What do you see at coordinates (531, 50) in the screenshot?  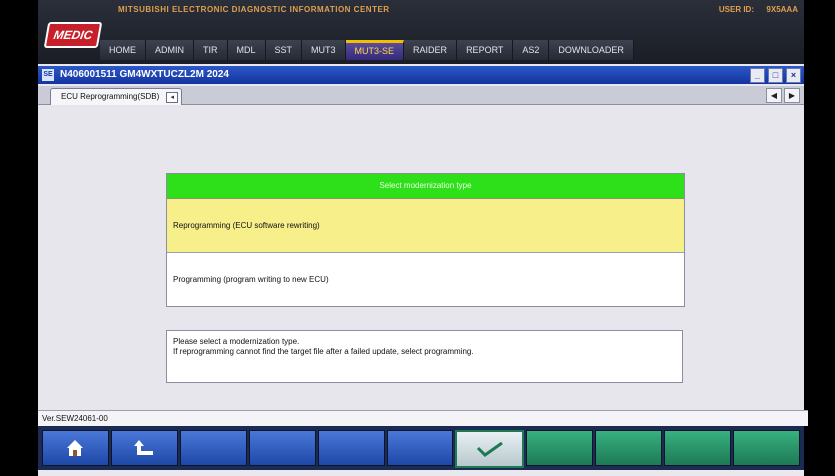 I see `nav-as2: AS2` at bounding box center [531, 50].